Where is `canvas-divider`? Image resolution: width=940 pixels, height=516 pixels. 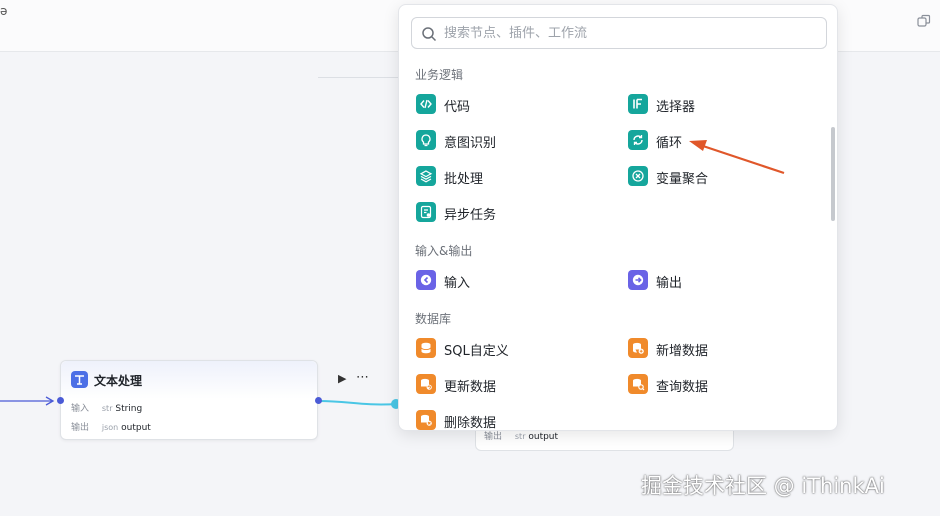 canvas-divider is located at coordinates (358, 77).